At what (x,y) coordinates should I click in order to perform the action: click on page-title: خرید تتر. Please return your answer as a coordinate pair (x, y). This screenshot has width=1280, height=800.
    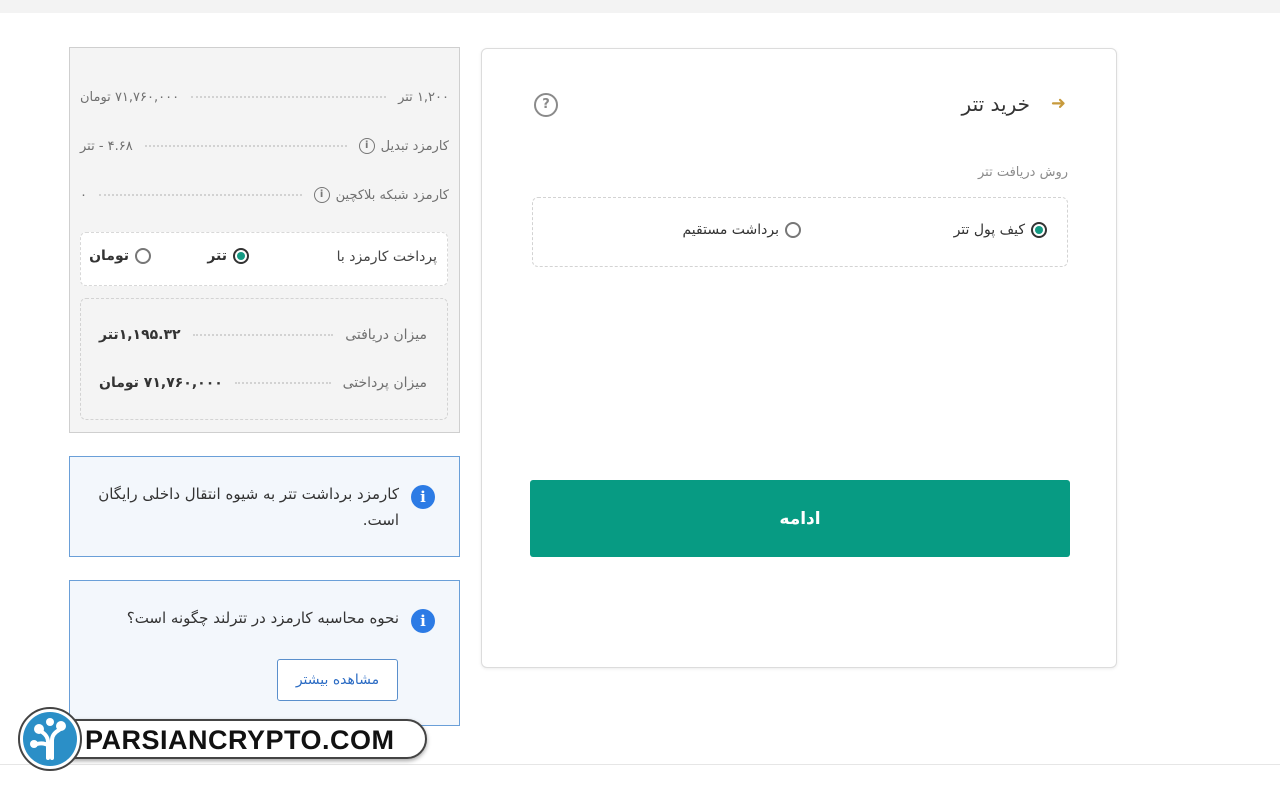
    Looking at the image, I should click on (995, 104).